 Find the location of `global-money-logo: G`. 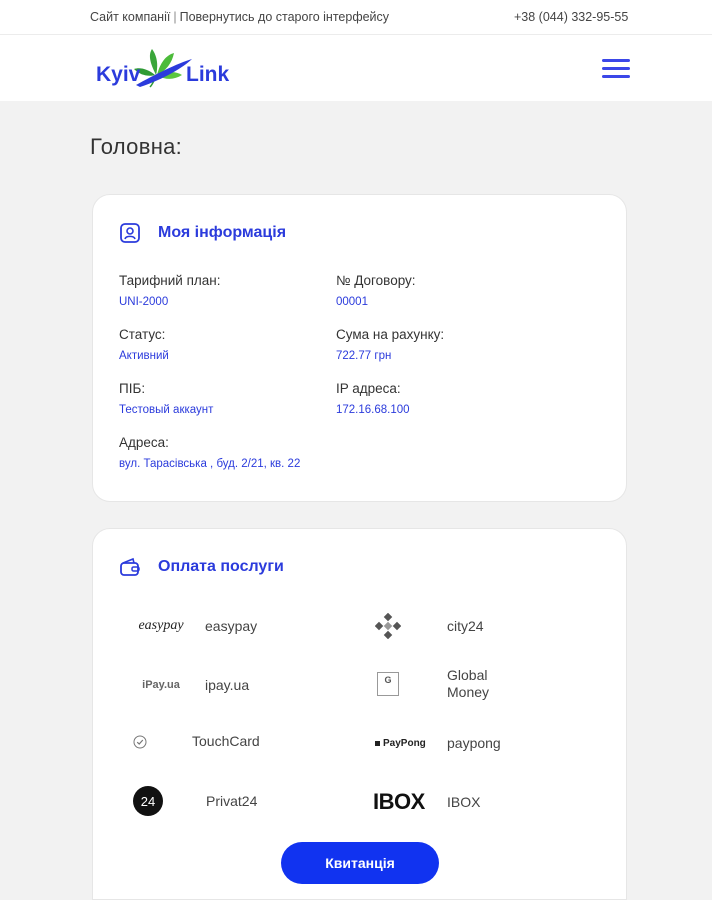

global-money-logo: G is located at coordinates (388, 684).